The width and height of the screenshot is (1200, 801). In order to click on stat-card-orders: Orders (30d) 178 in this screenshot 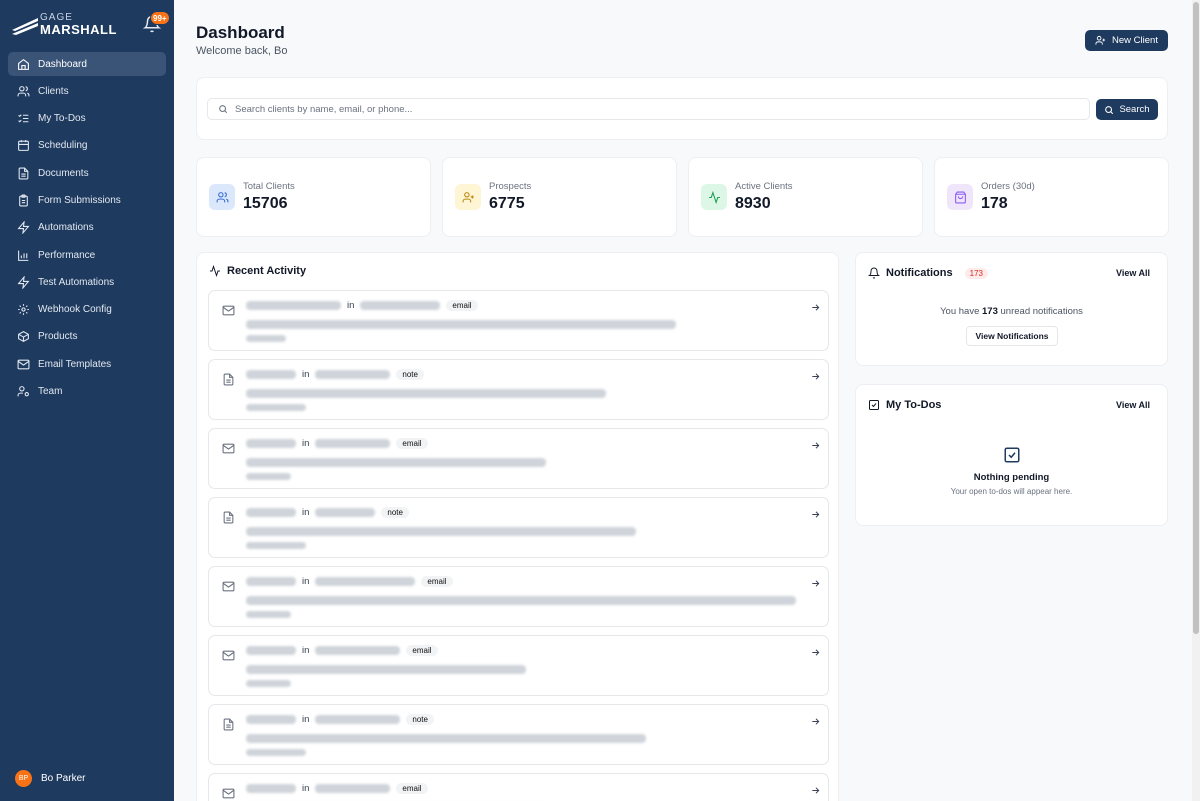, I will do `click(1051, 197)`.